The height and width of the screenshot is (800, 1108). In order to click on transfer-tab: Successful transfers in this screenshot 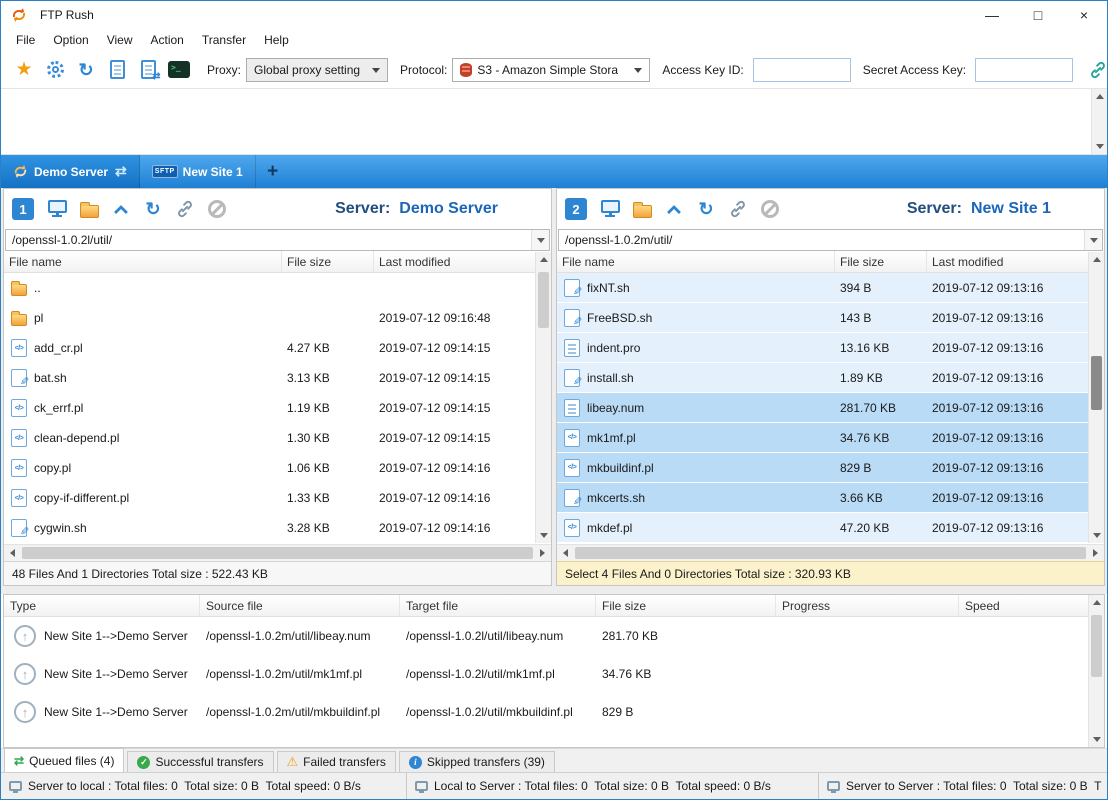, I will do `click(200, 761)`.